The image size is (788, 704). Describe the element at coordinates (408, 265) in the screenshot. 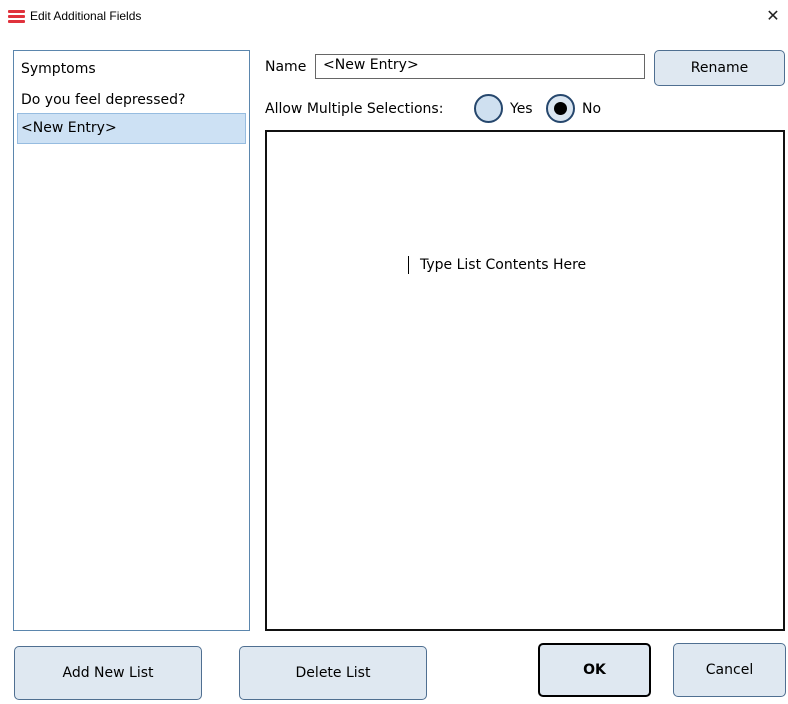

I see `text-caret` at that location.